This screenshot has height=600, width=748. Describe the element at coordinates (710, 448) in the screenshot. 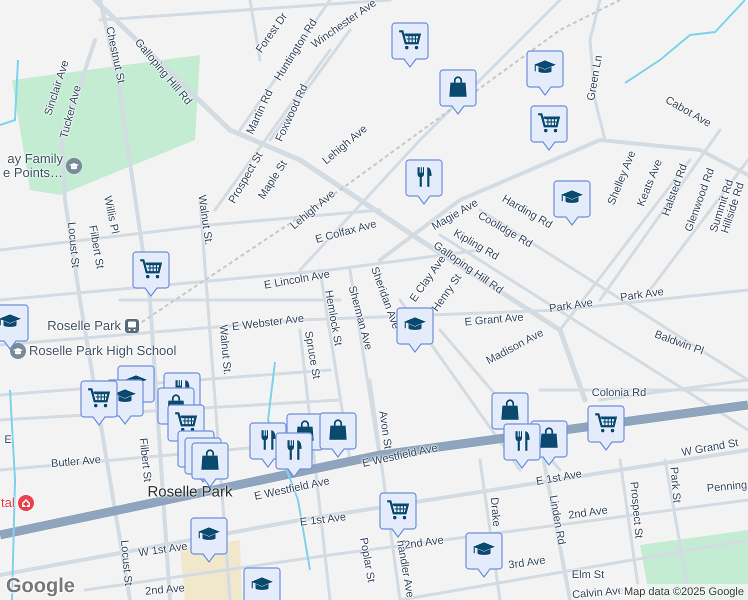

I see `street-label: W Grand St` at that location.